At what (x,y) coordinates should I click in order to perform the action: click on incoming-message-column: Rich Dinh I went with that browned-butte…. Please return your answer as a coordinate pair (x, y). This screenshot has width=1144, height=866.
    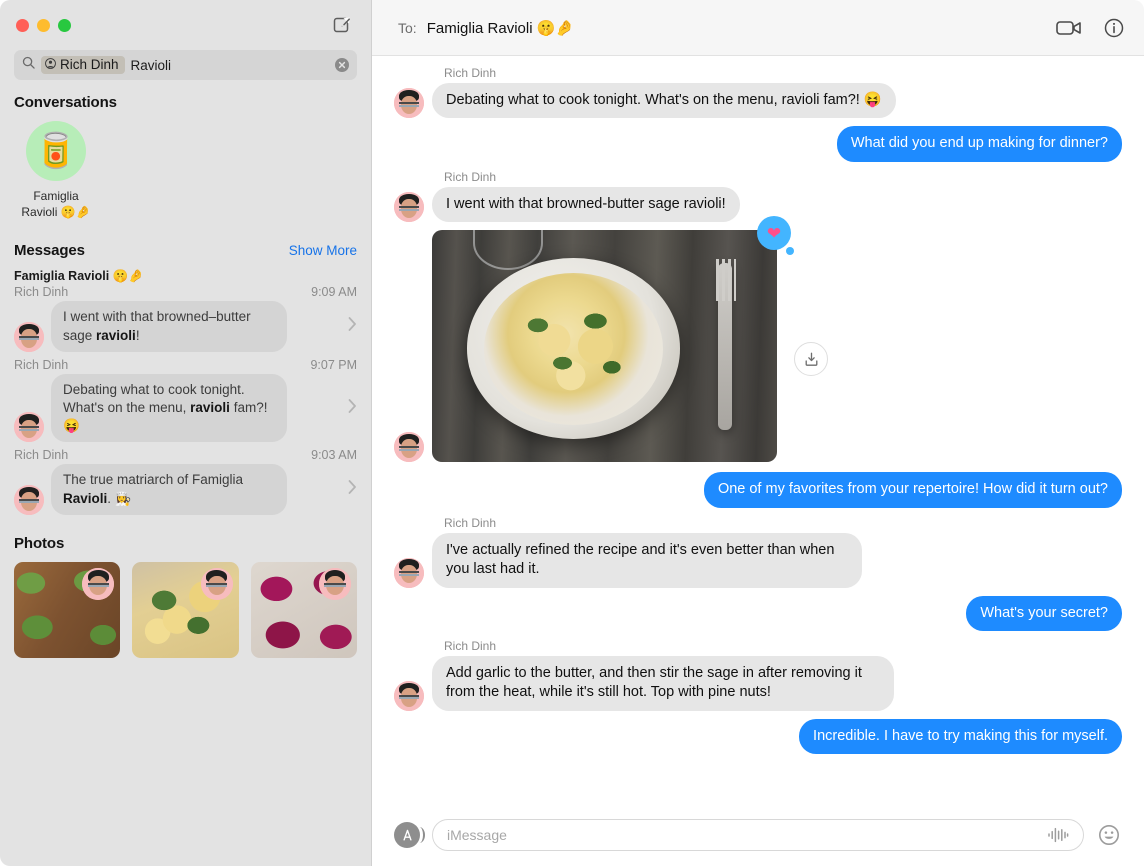
    Looking at the image, I should click on (586, 196).